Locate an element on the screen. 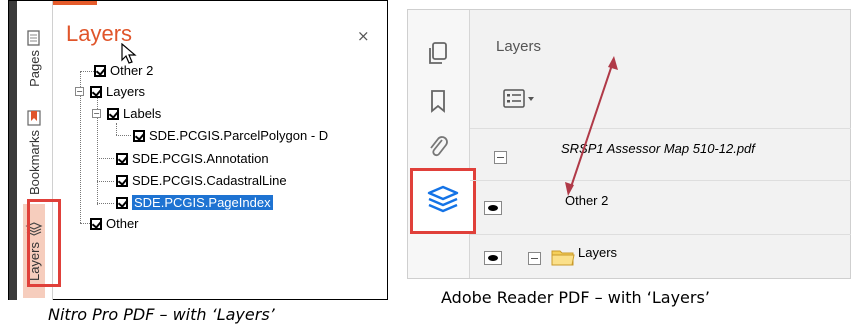  tree-item-annotation: SDE.PCGIS.Annotation is located at coordinates (192, 158).